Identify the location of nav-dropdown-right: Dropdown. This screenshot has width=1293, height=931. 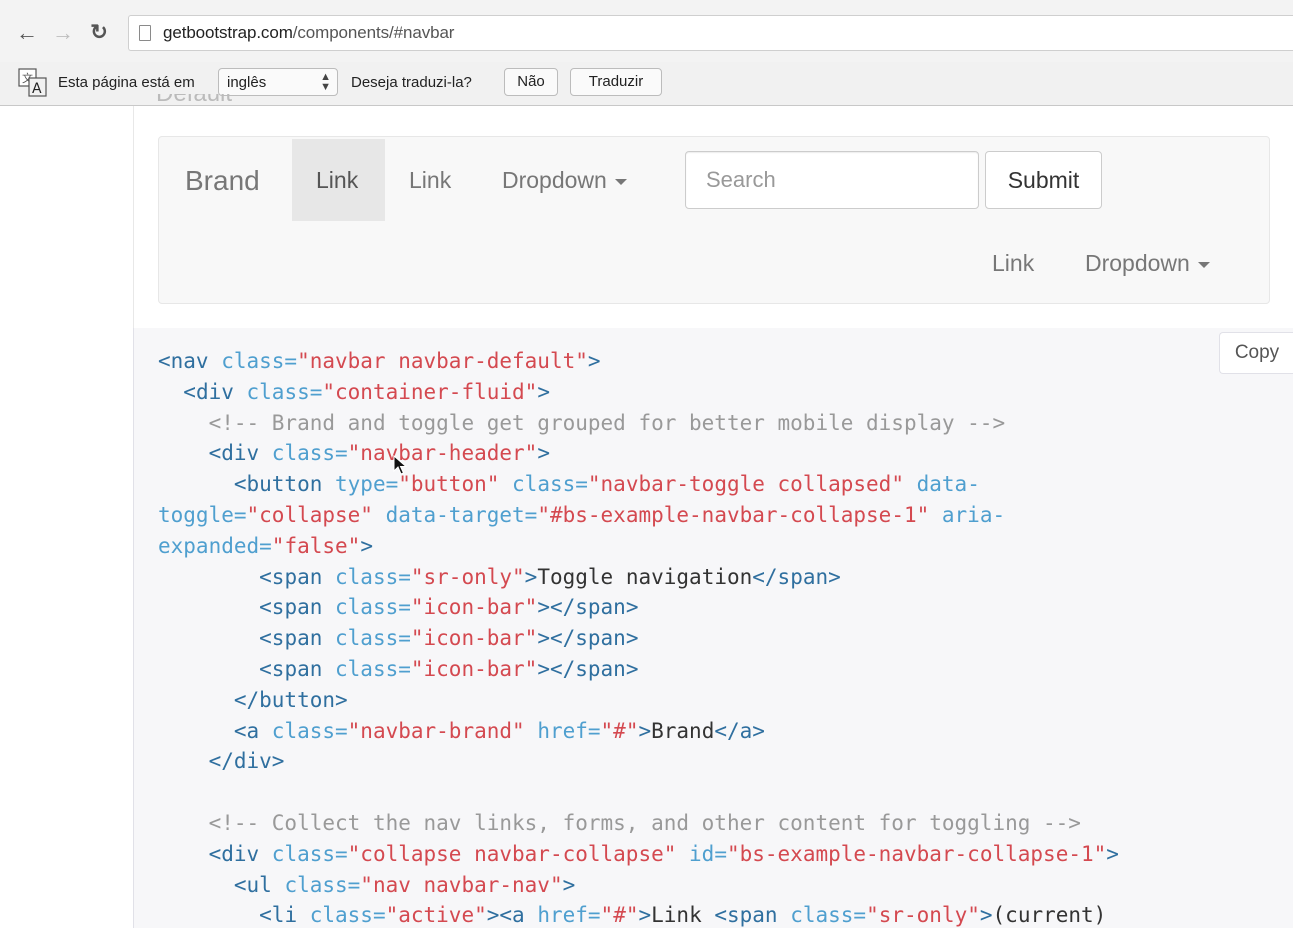
(1147, 263).